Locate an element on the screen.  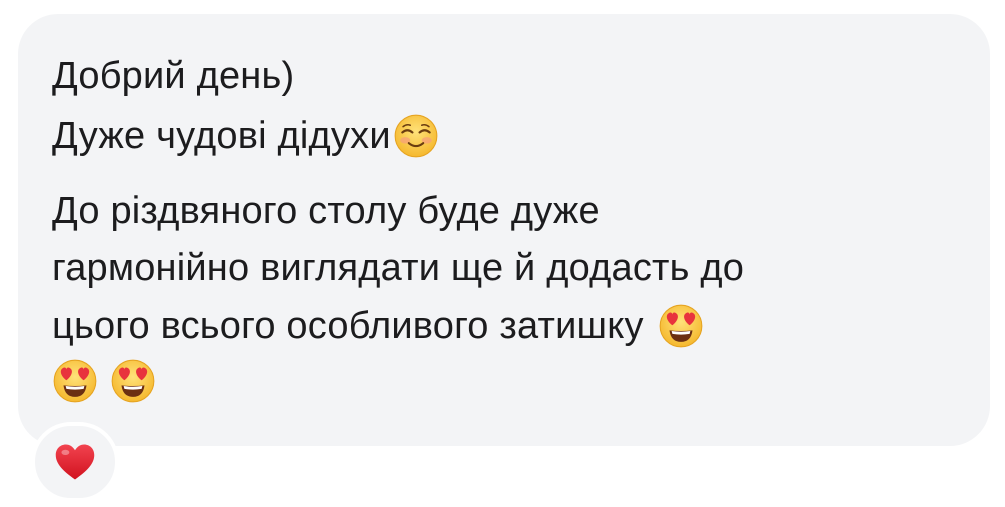
message-text: Добрий день) is located at coordinates (173, 76).